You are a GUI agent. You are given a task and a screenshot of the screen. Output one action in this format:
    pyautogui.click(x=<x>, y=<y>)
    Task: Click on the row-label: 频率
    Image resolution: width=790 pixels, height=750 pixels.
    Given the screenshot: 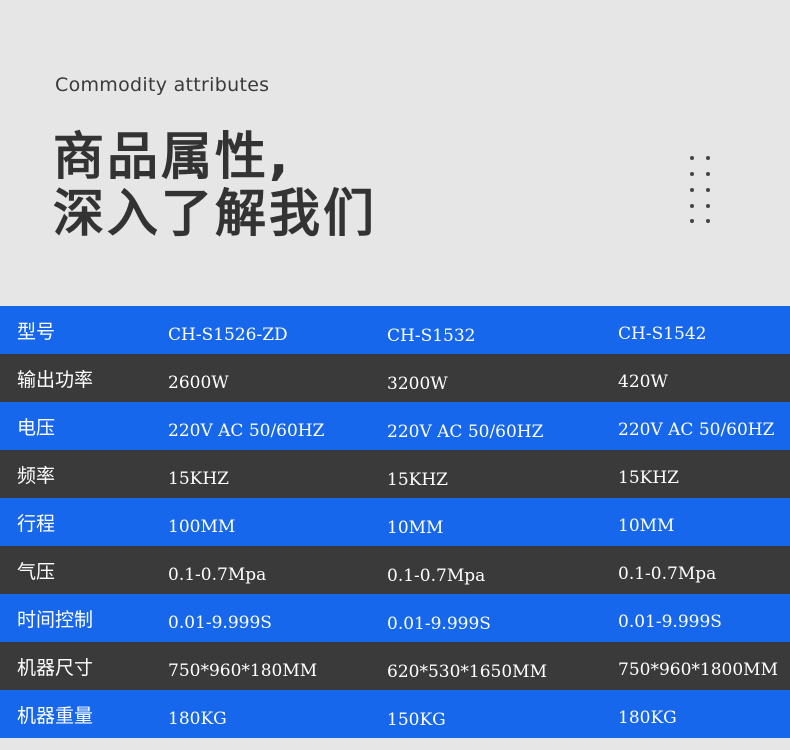 What is the action you would take?
    pyautogui.click(x=36, y=476)
    